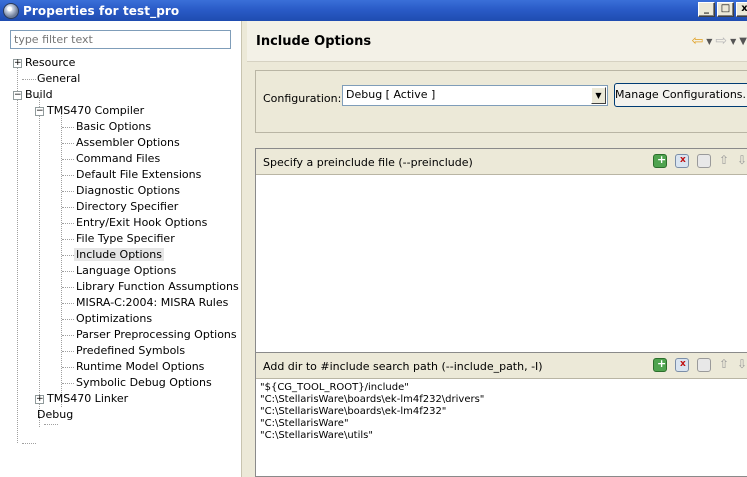 Image resolution: width=747 pixels, height=477 pixels. What do you see at coordinates (17, 63) in the screenshot?
I see `expand-resource-icon: +` at bounding box center [17, 63].